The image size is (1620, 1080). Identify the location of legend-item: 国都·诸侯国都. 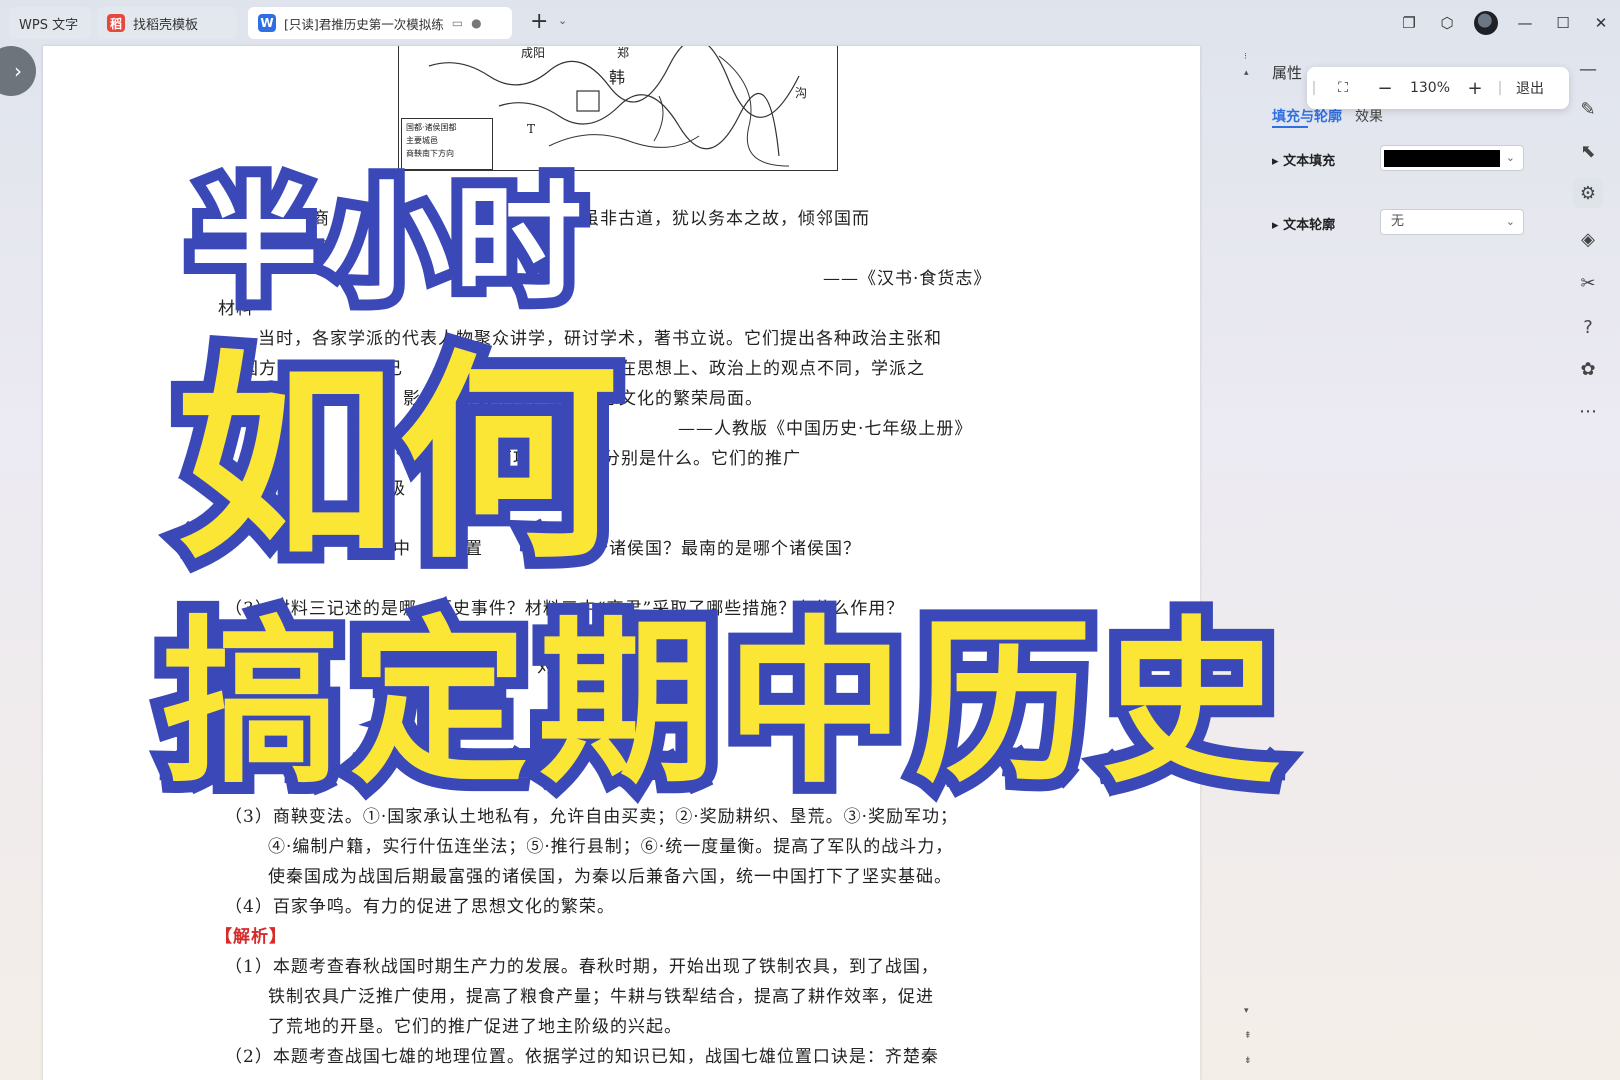
(431, 127).